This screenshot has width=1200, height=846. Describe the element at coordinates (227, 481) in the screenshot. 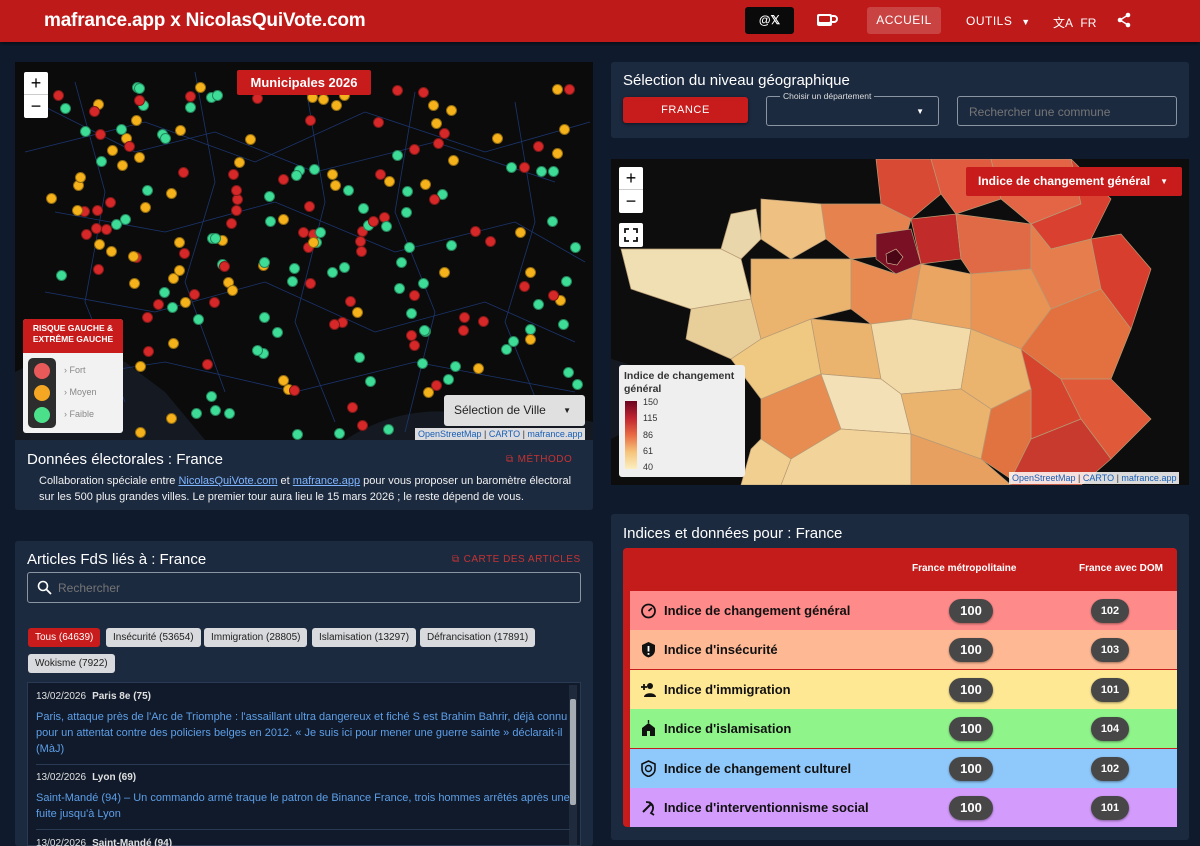

I see `nicolasquivote-link: NicolasQuiVote.com` at that location.